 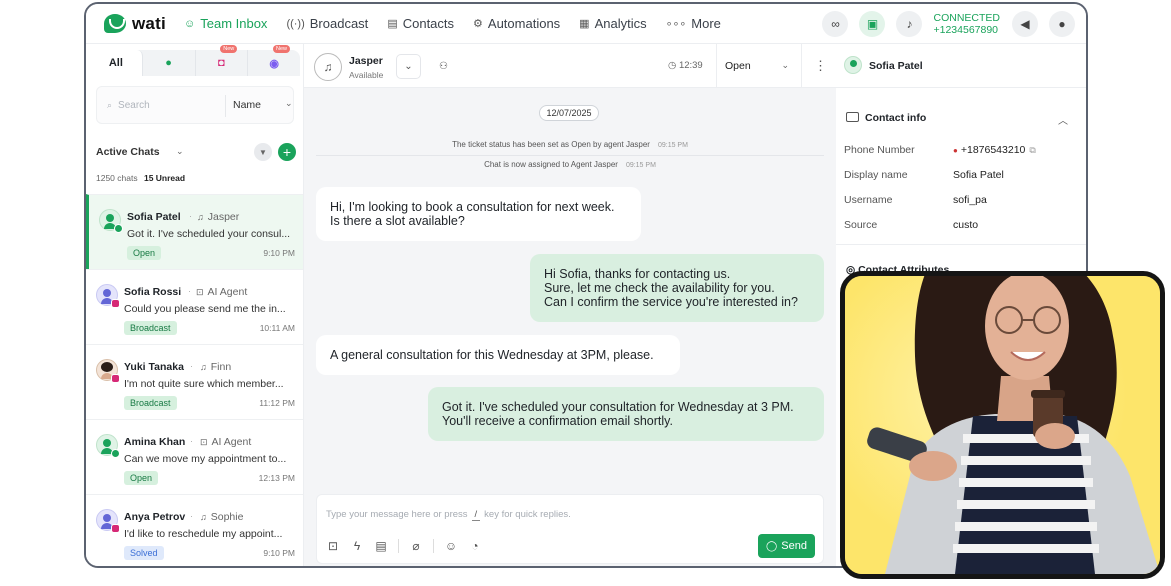 I want to click on tab-whatsapp: ●, so click(x=169, y=63).